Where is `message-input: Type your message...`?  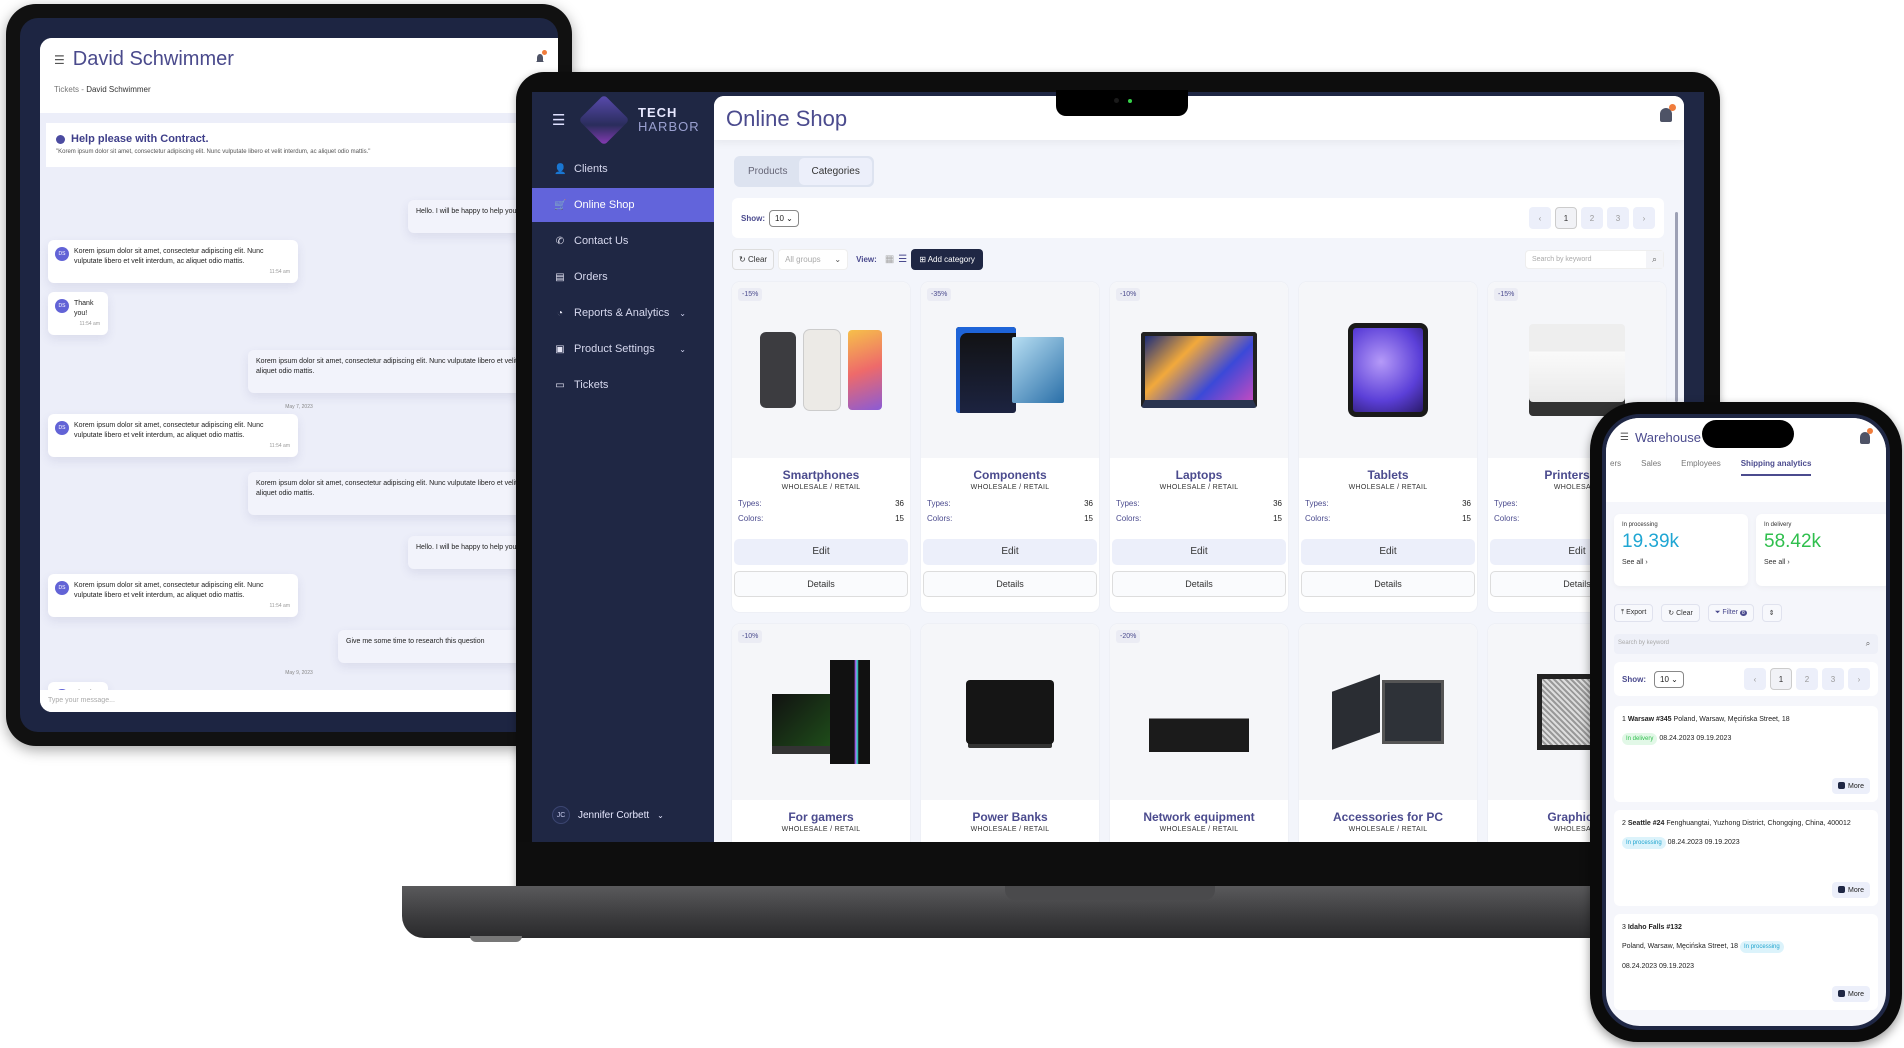 message-input: Type your message... is located at coordinates (299, 701).